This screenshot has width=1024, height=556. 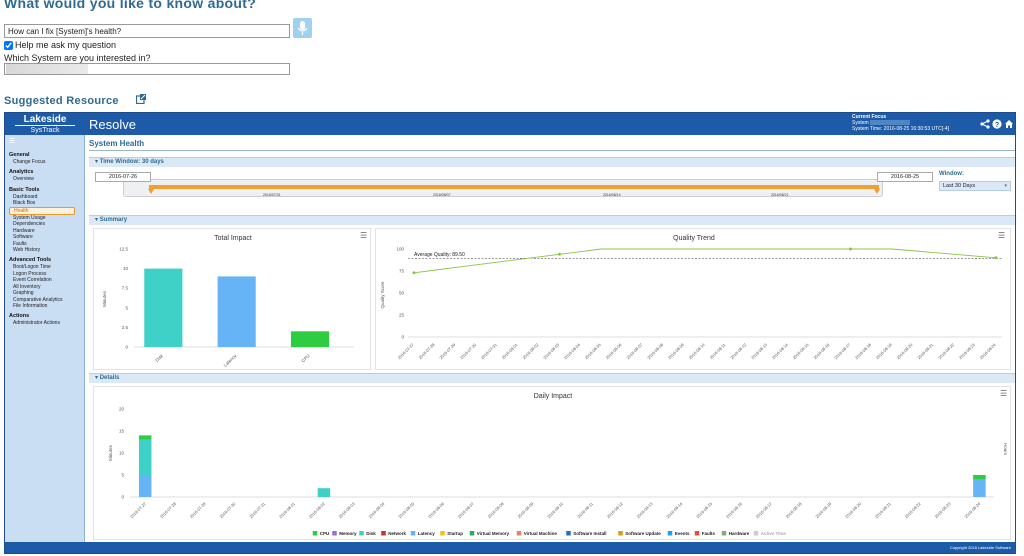 What do you see at coordinates (141, 99) in the screenshot?
I see `external-link-icon` at bounding box center [141, 99].